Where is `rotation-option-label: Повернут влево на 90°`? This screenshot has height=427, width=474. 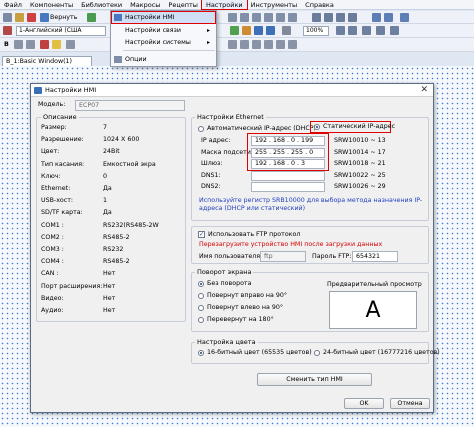 rotation-option-label: Повернут влево на 90° is located at coordinates (245, 308).